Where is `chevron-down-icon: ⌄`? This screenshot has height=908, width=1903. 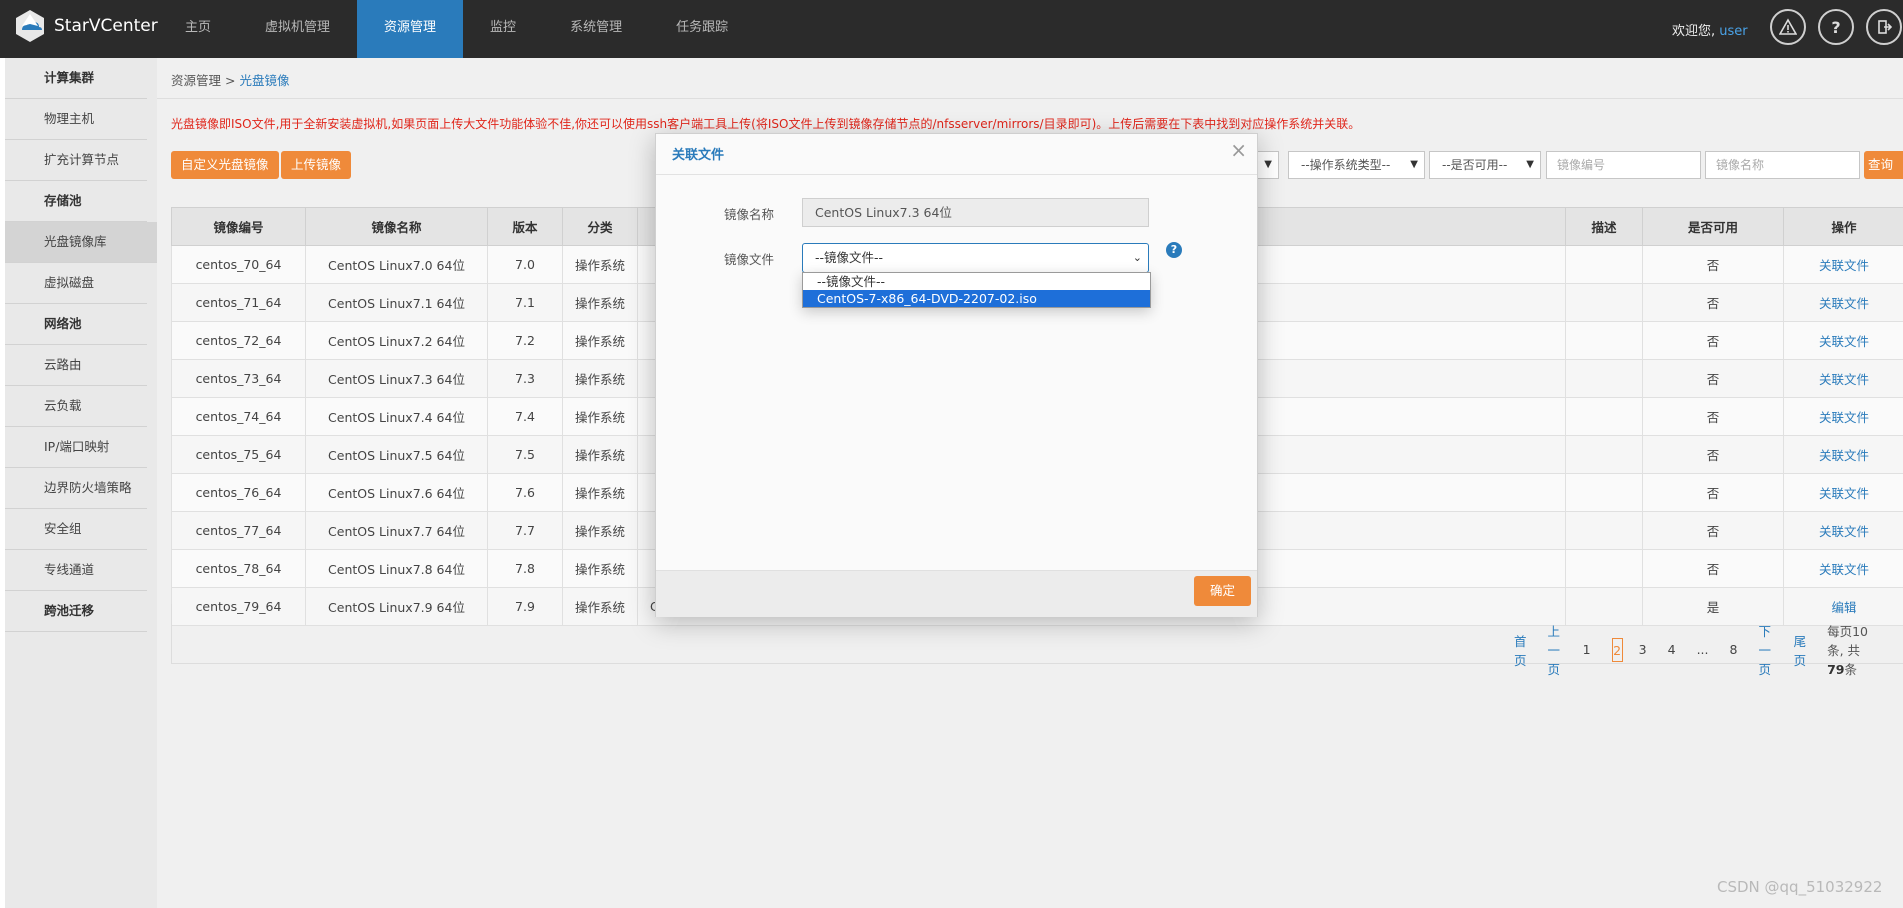
chevron-down-icon: ⌄ is located at coordinates (1137, 257).